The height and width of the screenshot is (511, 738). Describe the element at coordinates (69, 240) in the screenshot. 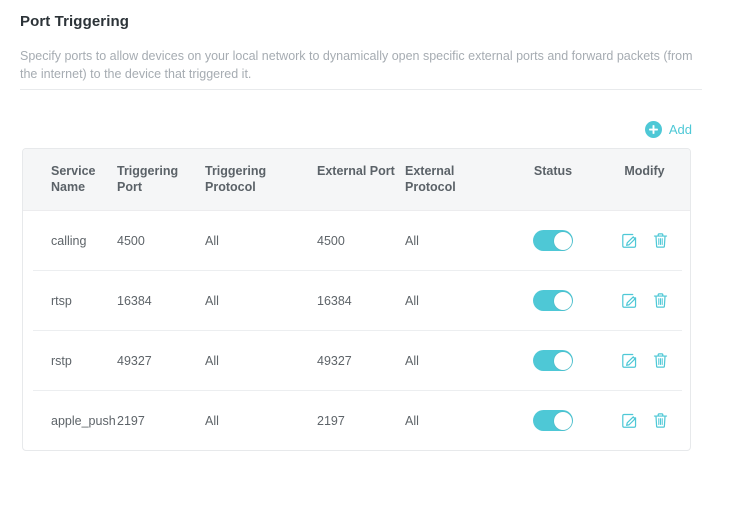

I see `cell-service-name: calling` at that location.